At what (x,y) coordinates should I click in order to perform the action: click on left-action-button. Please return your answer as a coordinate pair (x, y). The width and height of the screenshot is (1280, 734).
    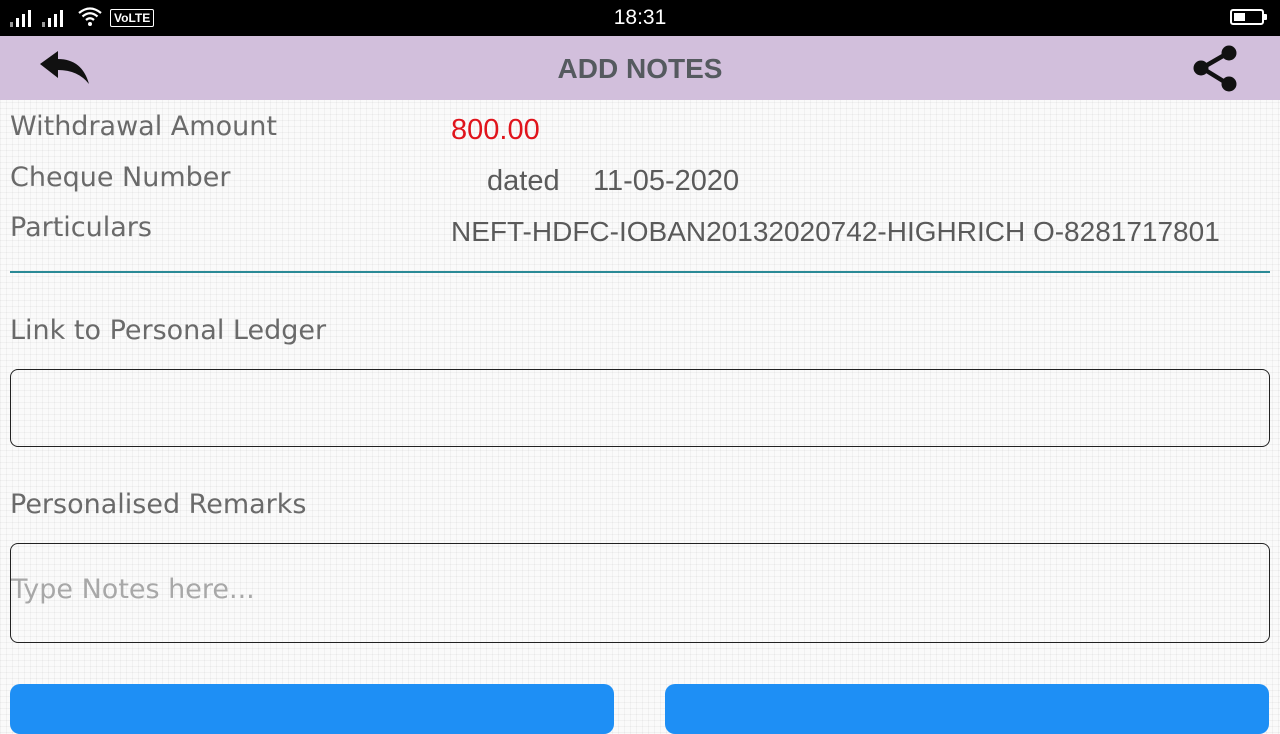
    Looking at the image, I should click on (312, 709).